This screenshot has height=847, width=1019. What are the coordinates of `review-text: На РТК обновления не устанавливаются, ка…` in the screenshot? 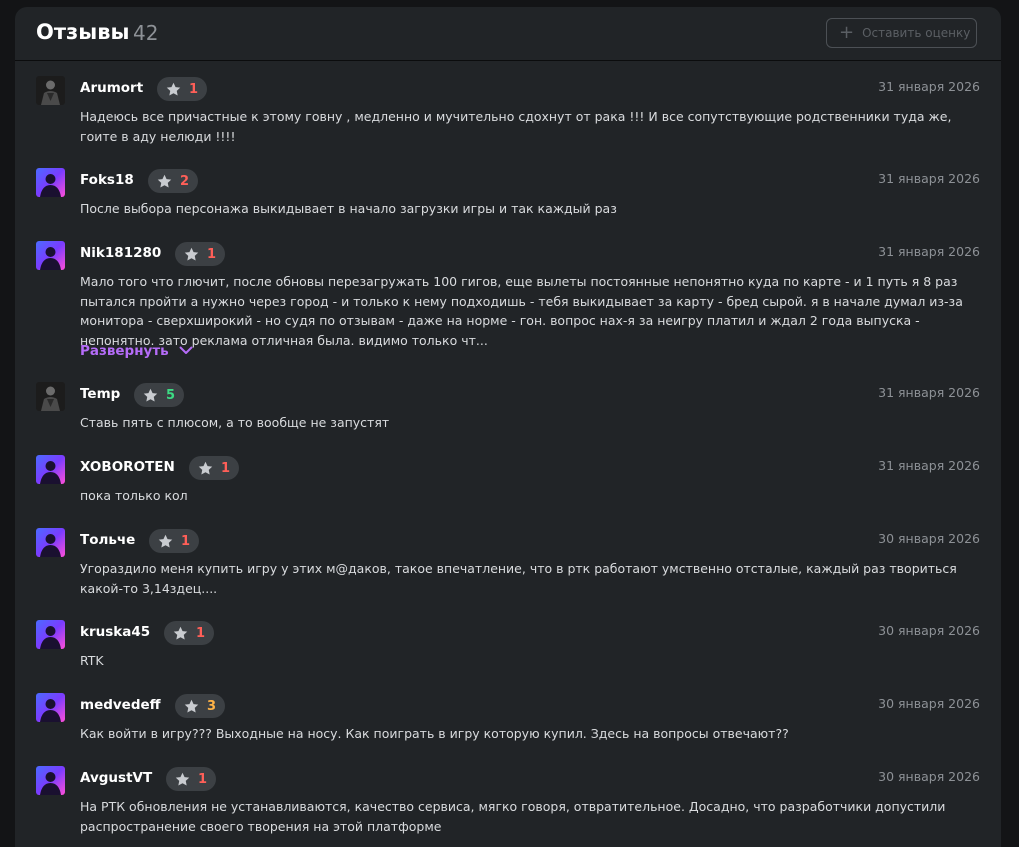 It's located at (513, 816).